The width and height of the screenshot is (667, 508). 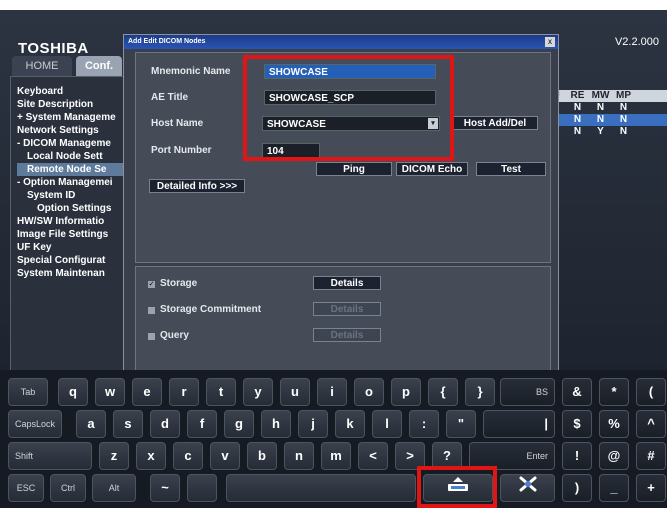 I want to click on storage-details-button: Details, so click(x=347, y=283).